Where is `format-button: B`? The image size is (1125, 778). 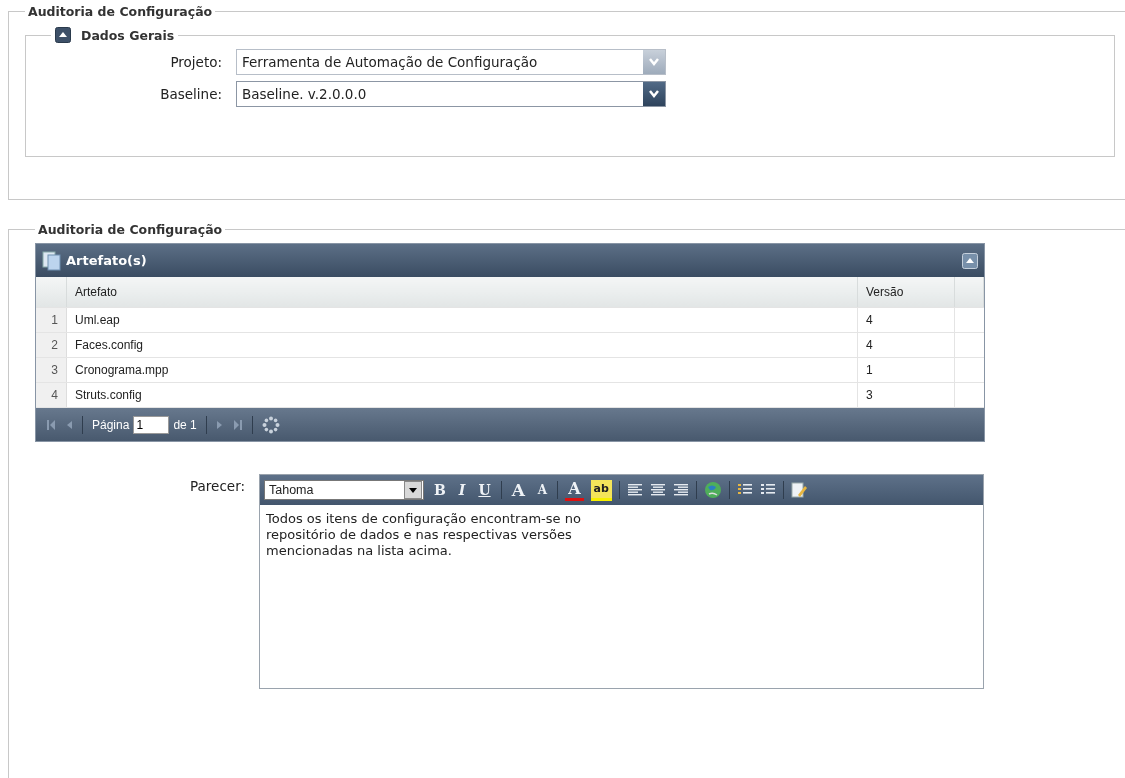 format-button: B is located at coordinates (440, 490).